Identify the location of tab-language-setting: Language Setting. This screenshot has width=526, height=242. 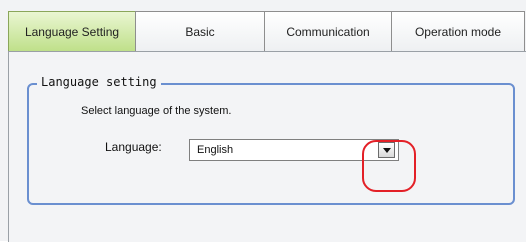
(72, 31).